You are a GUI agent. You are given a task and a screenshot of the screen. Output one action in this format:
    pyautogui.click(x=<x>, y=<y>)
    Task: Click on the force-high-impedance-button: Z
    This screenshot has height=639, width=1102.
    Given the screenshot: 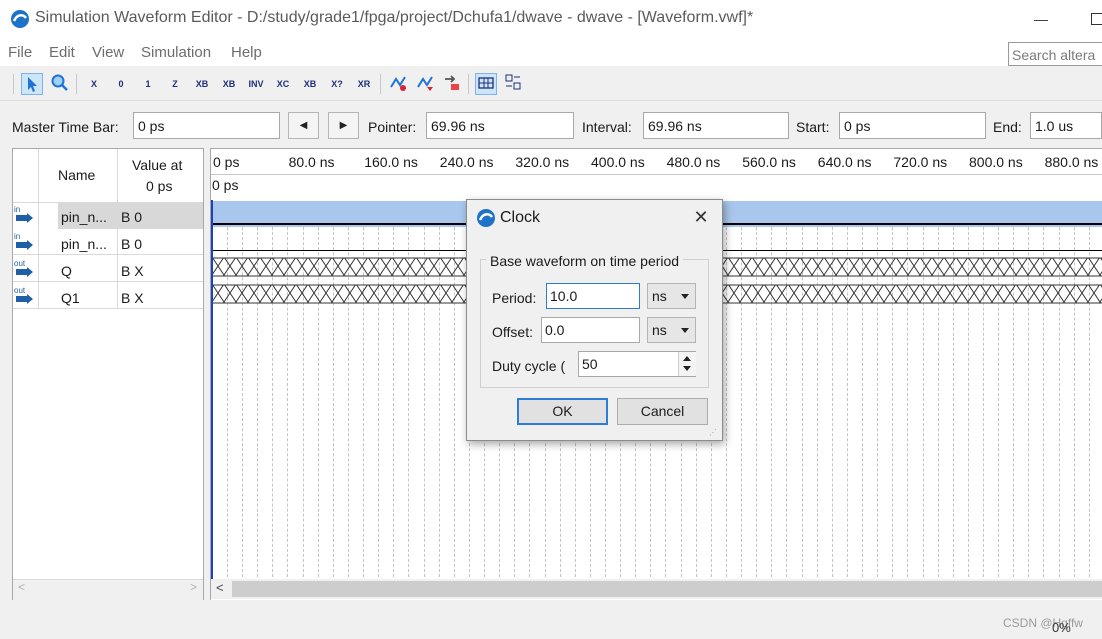 What is the action you would take?
    pyautogui.click(x=175, y=84)
    